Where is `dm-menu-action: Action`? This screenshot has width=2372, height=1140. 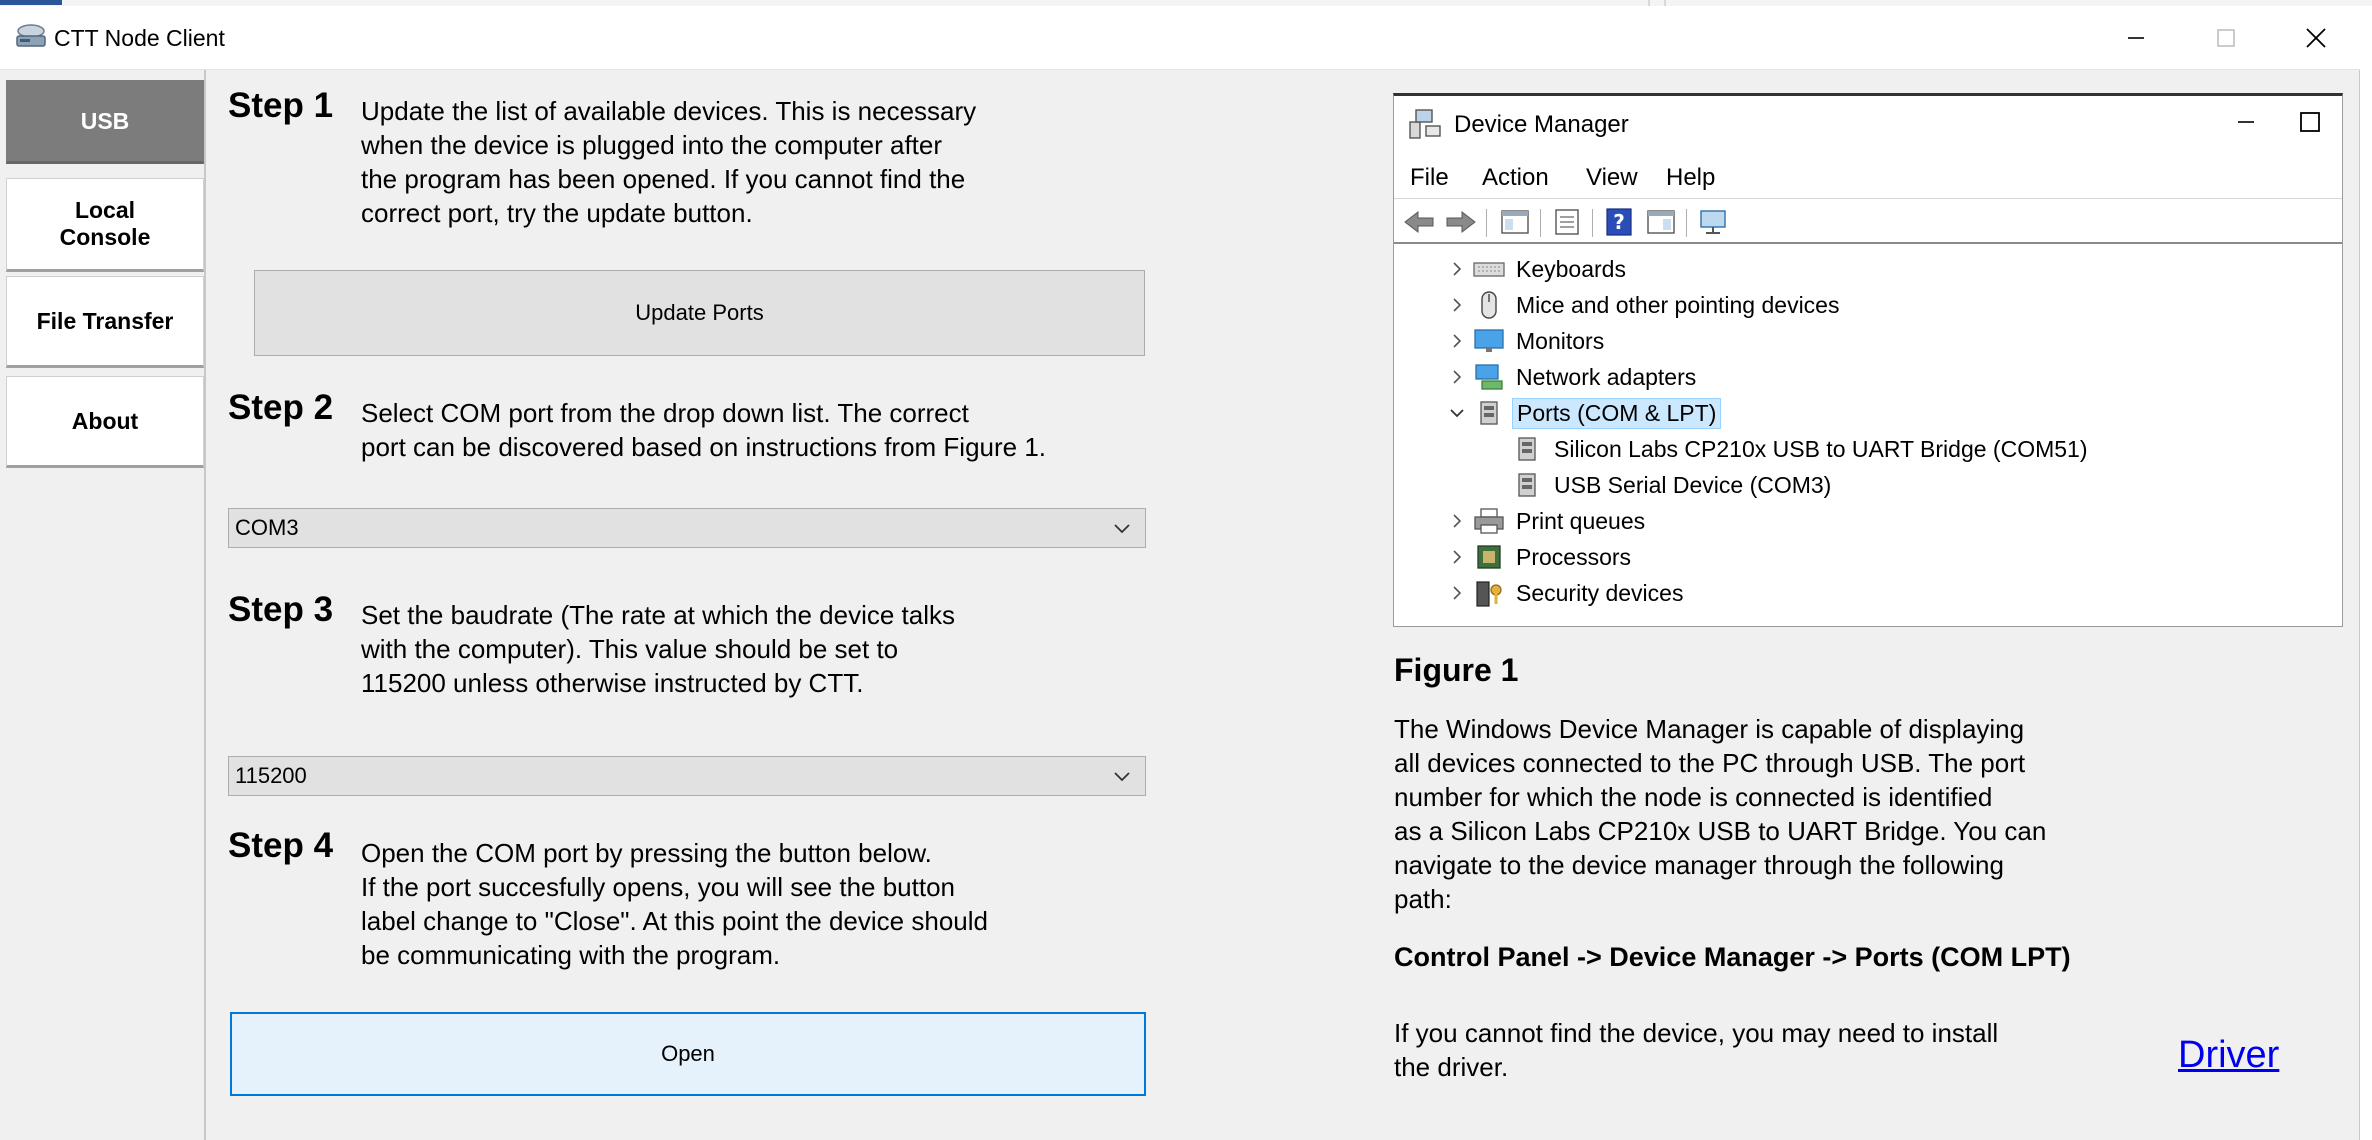
dm-menu-action: Action is located at coordinates (1515, 177).